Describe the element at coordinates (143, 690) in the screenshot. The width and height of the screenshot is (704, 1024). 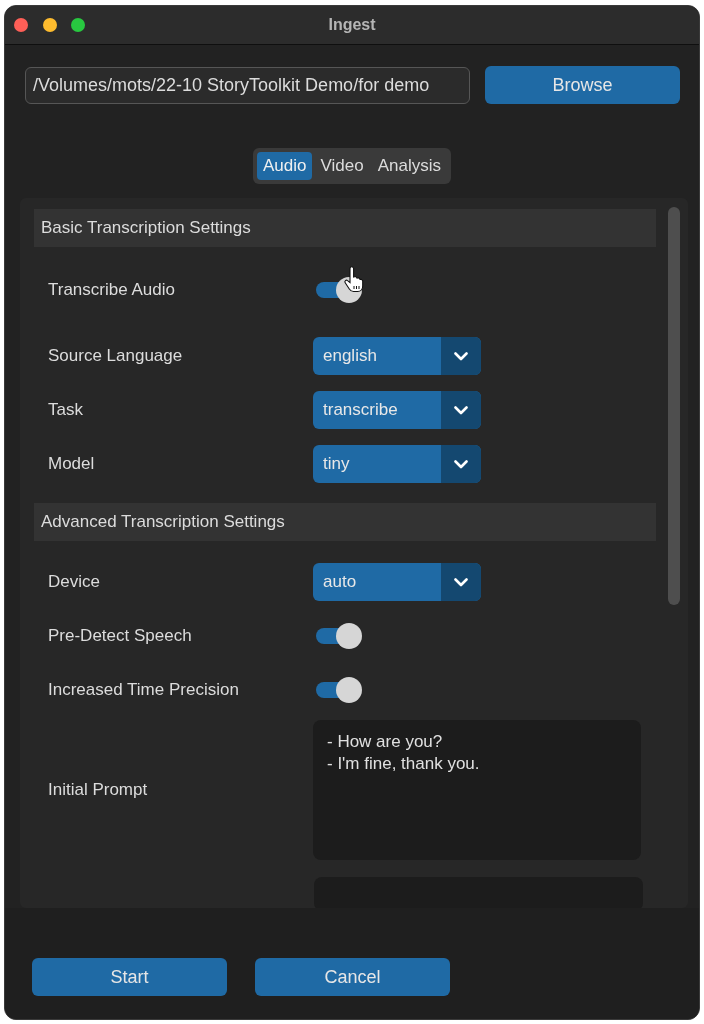
I see `setting-label: Increased Time Precision` at that location.